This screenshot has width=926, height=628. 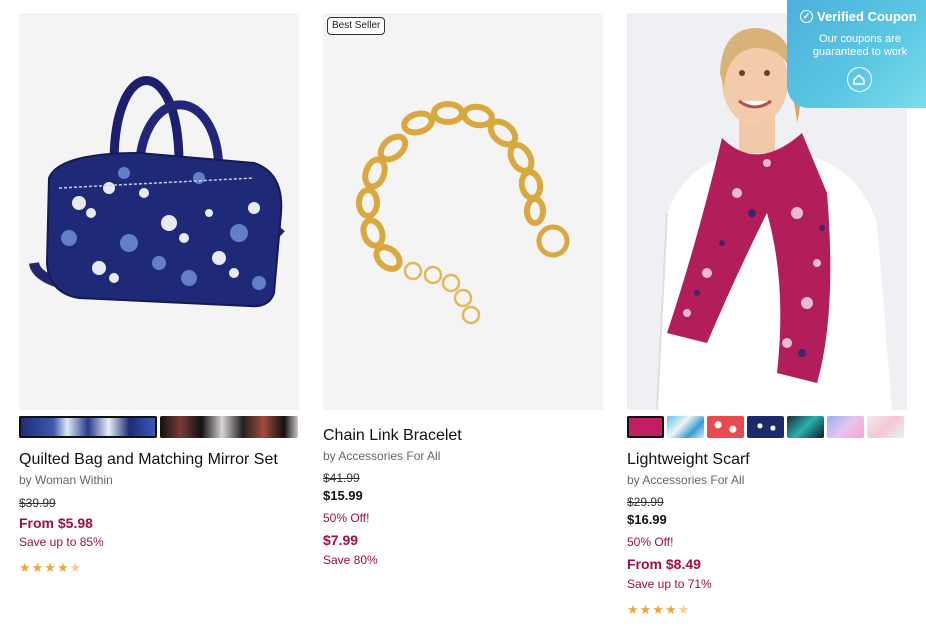 I want to click on swatch-blue-plaid, so click(x=685, y=427).